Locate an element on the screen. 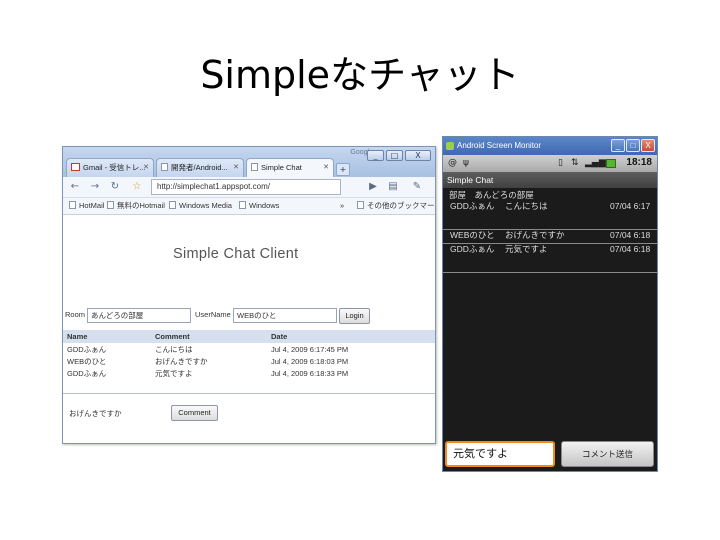  table-row: WEBのひと おげんきですか Jul 4, 2009 6:18:03 PM is located at coordinates (249, 361).